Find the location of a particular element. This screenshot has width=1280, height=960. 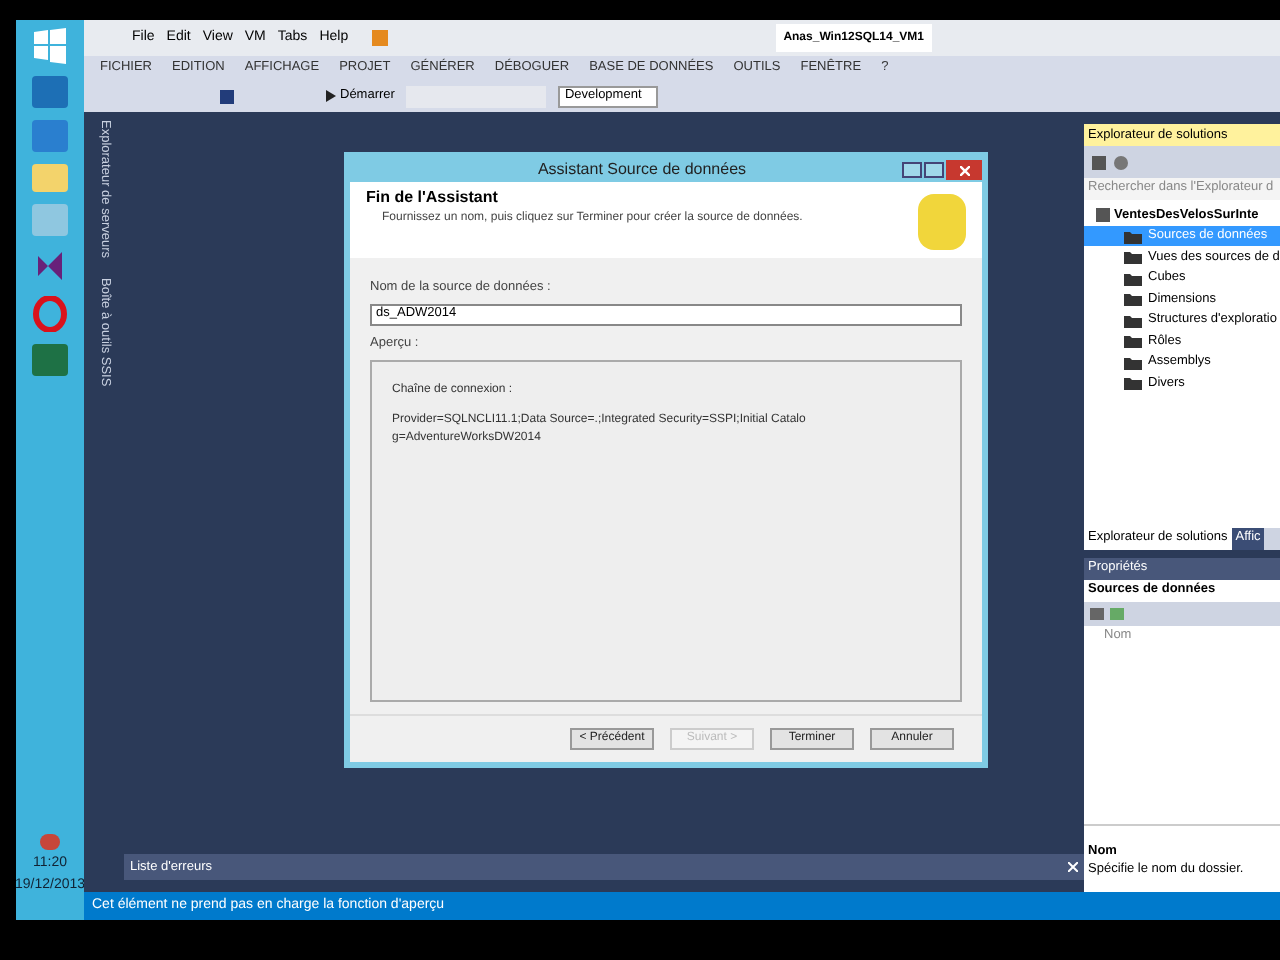

visual-studio-icon is located at coordinates (50, 266).